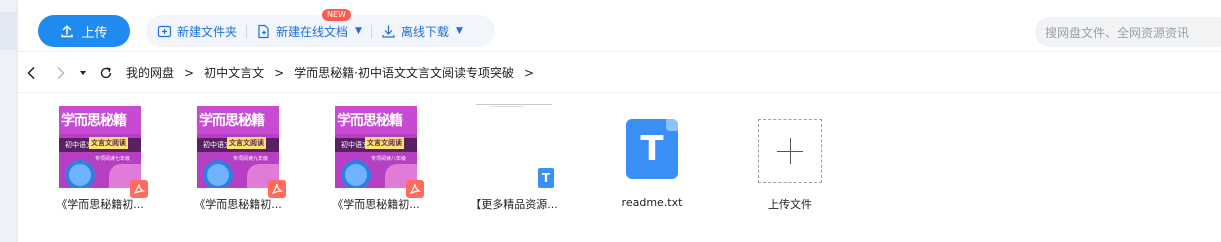  I want to click on refresh-button, so click(106, 73).